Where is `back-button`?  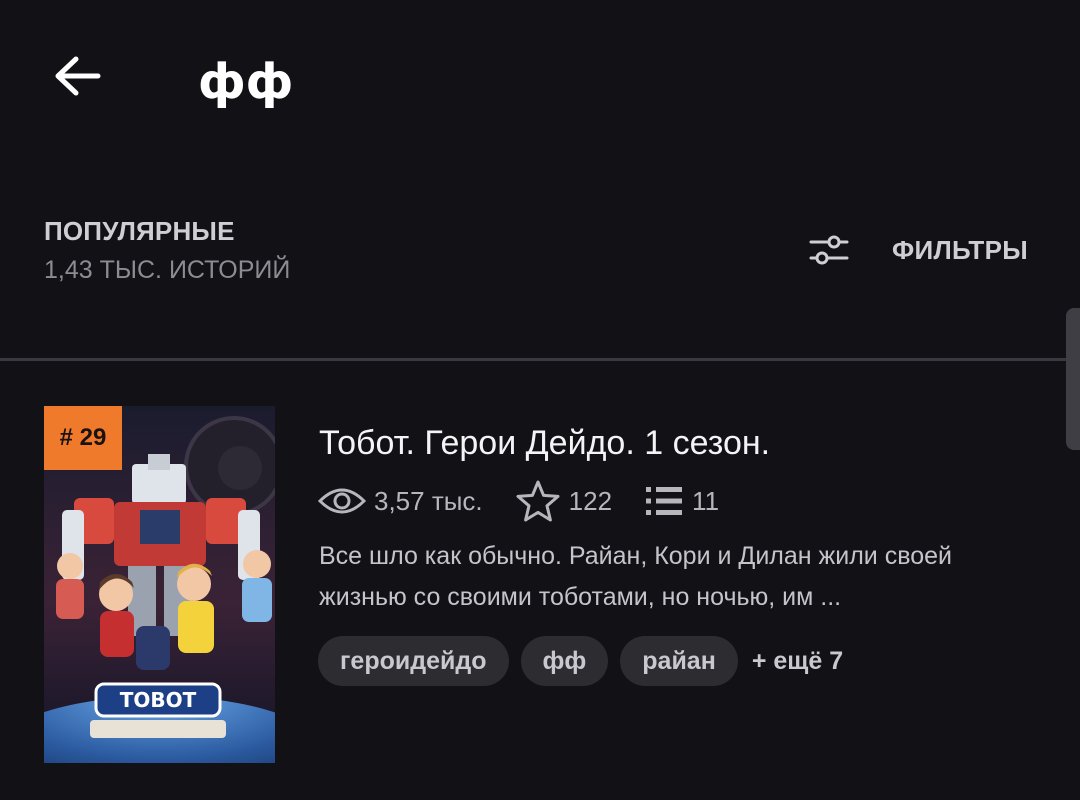 back-button is located at coordinates (77, 78).